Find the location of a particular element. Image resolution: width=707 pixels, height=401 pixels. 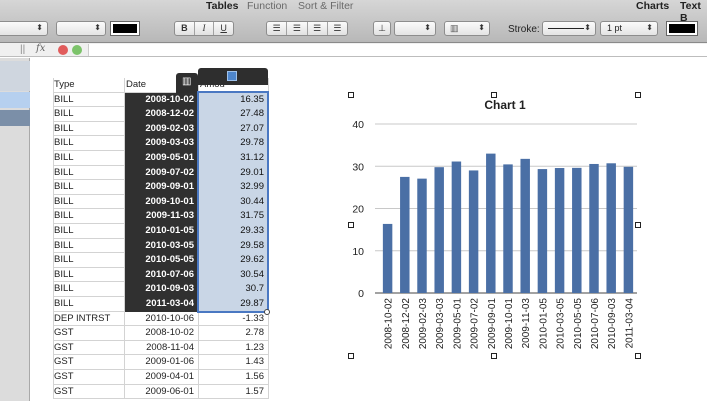

cell-date: 2008-12-02 is located at coordinates (161, 114).